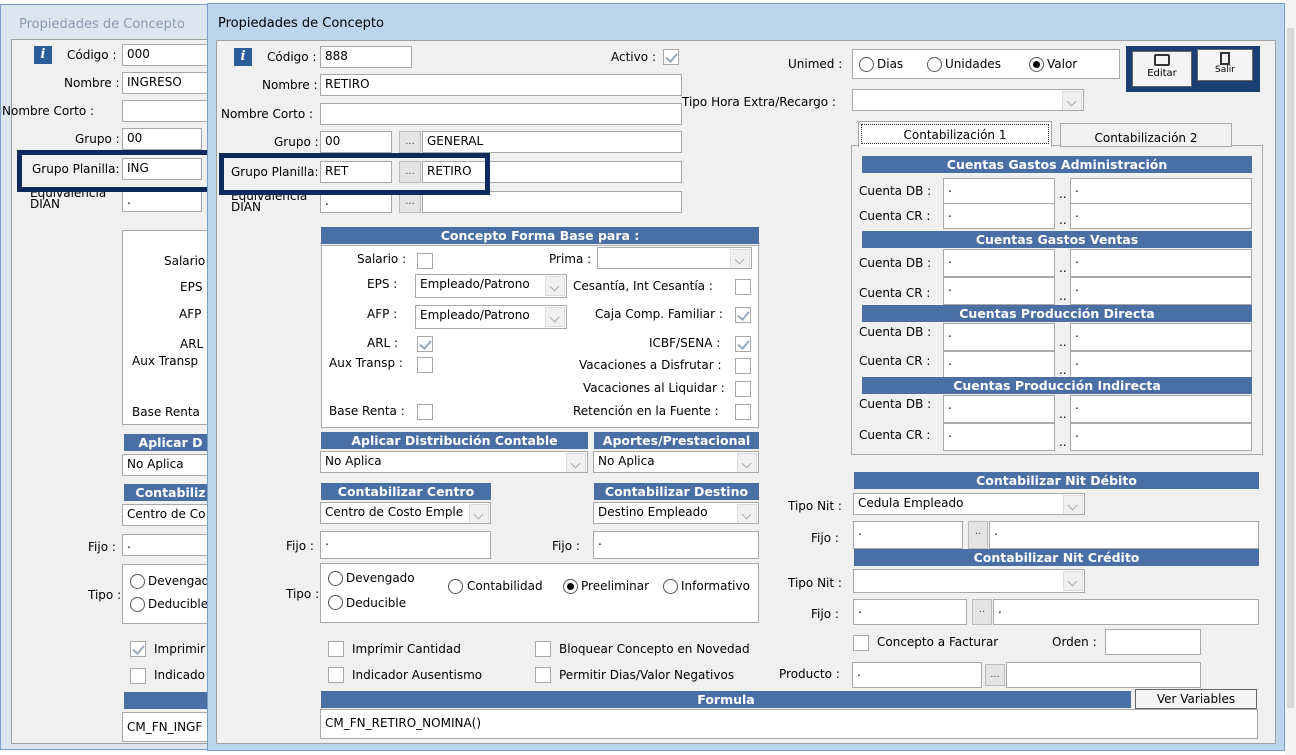  I want to click on centro-select: Centro de Co, so click(169, 515).